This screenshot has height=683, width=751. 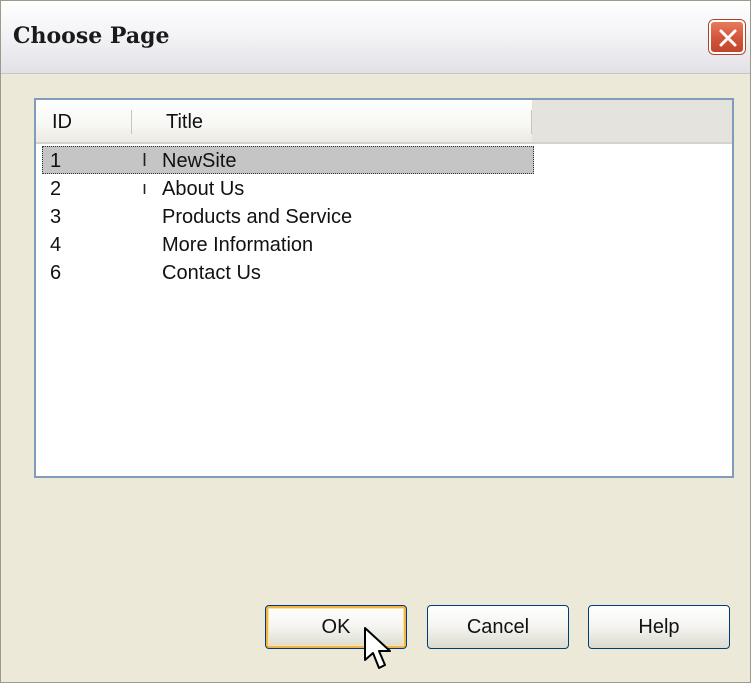 I want to click on list-item-title: Products and Service, so click(x=257, y=217).